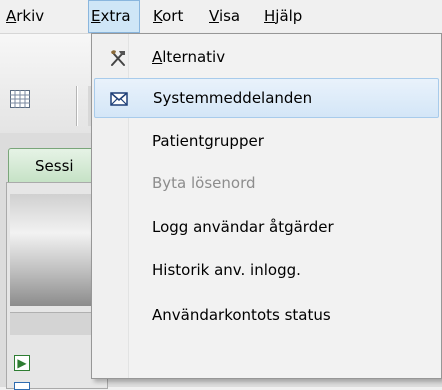 The width and height of the screenshot is (442, 390). I want to click on menu-item-byta-losenord: Byta lösenord, so click(266, 184).